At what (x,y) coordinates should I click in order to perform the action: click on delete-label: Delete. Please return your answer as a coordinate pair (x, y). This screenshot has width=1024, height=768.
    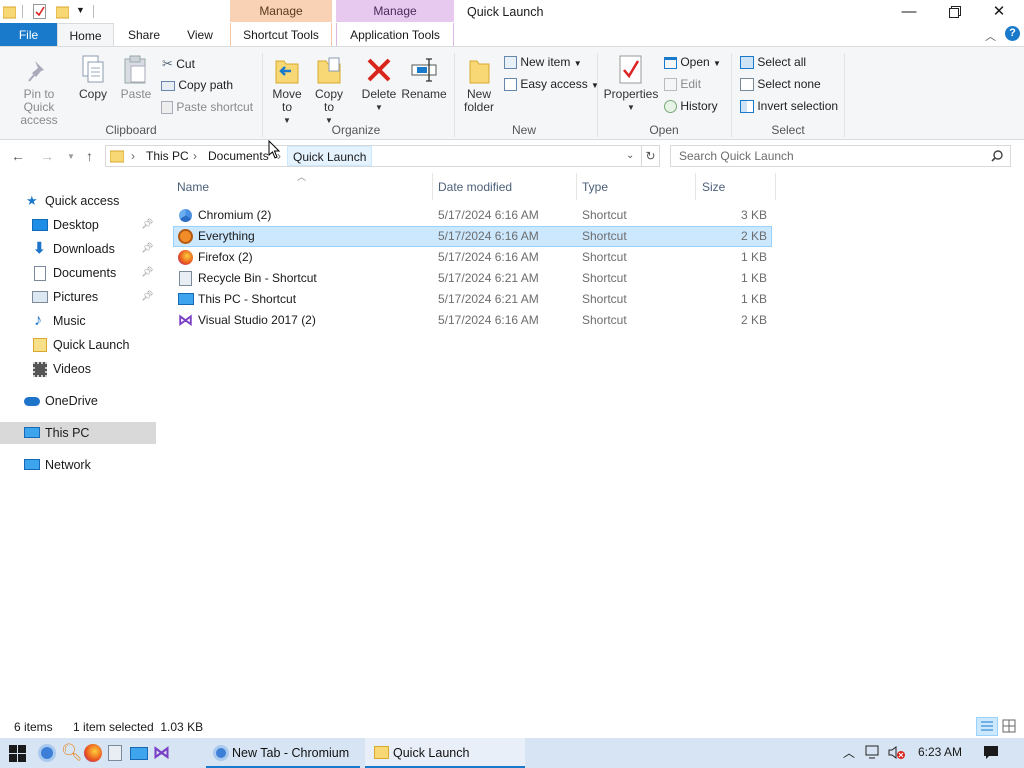
    Looking at the image, I should click on (379, 94).